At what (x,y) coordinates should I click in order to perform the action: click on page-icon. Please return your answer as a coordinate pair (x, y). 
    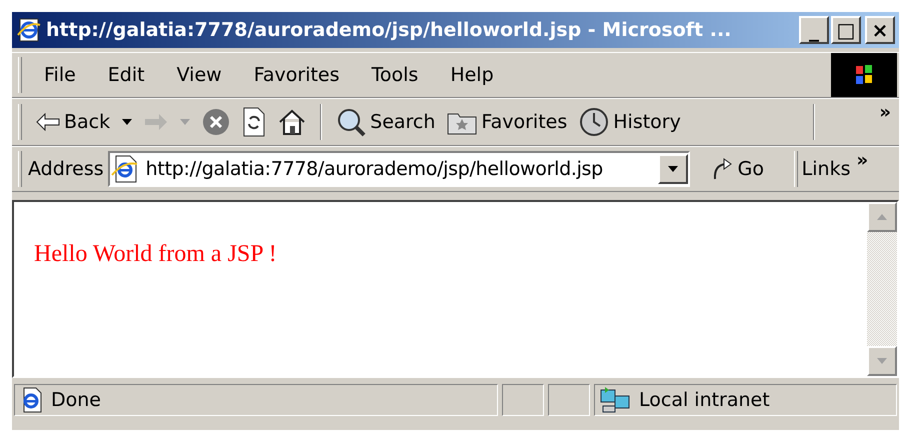
    Looking at the image, I should click on (125, 169).